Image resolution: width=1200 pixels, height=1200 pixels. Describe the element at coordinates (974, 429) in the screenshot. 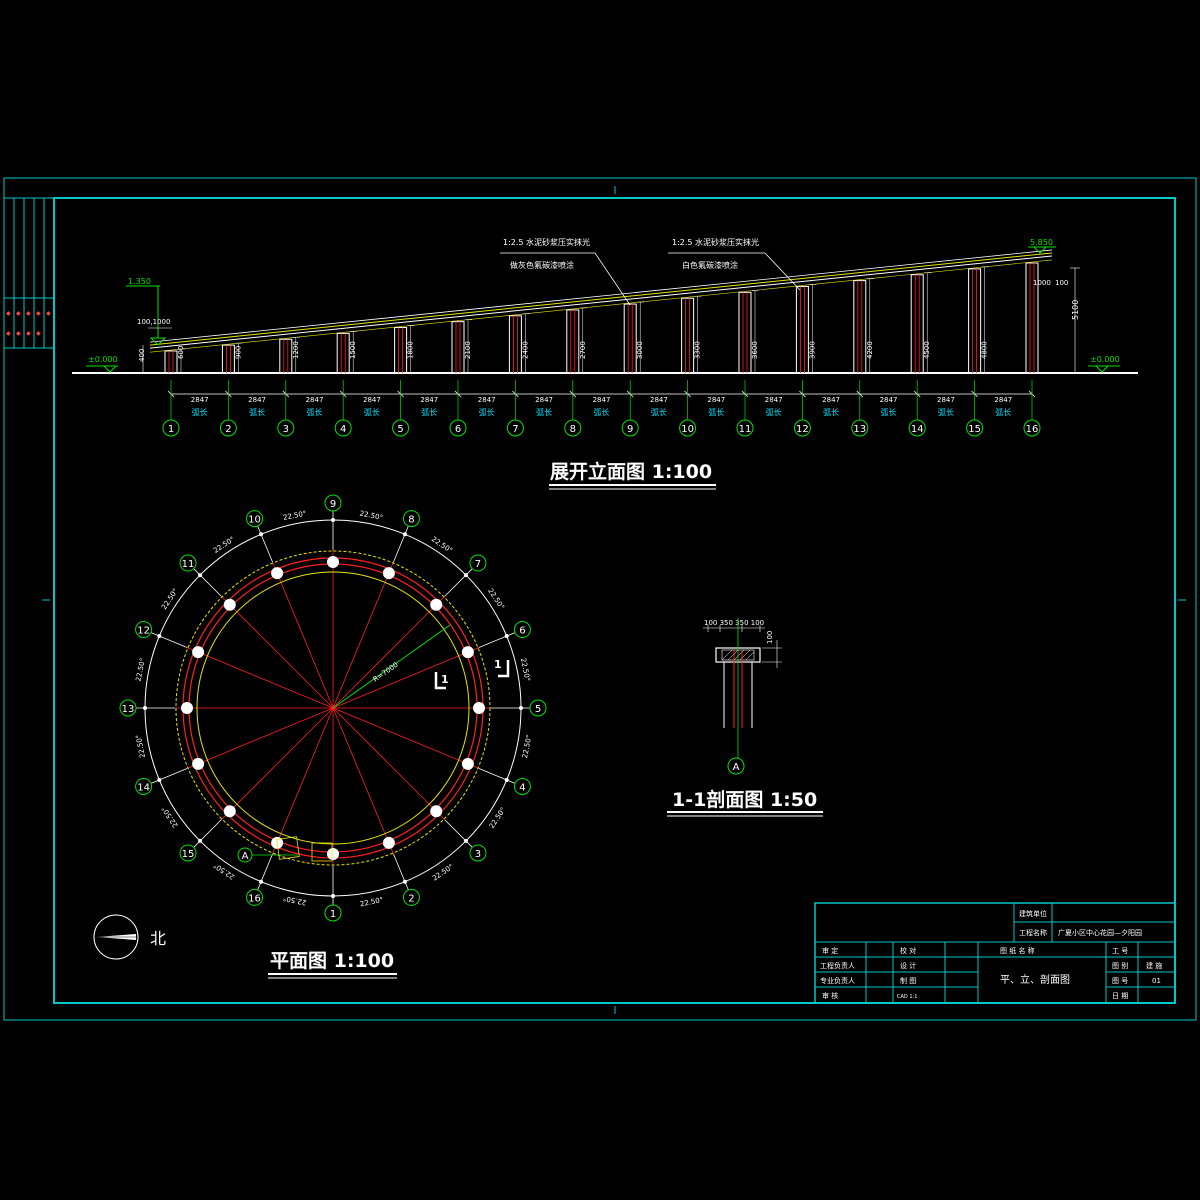

I see `axis-number: 15` at that location.